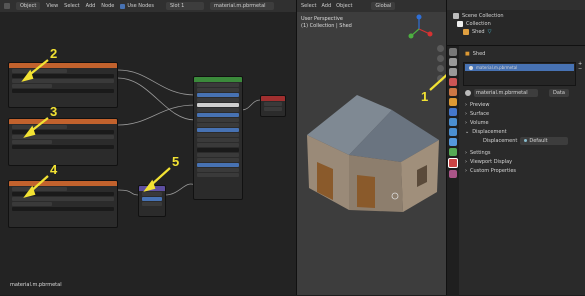 The height and width of the screenshot is (296, 585). Describe the element at coordinates (506, 92) in the screenshot. I see `material-name-field: material.m.pbrmetal` at that location.